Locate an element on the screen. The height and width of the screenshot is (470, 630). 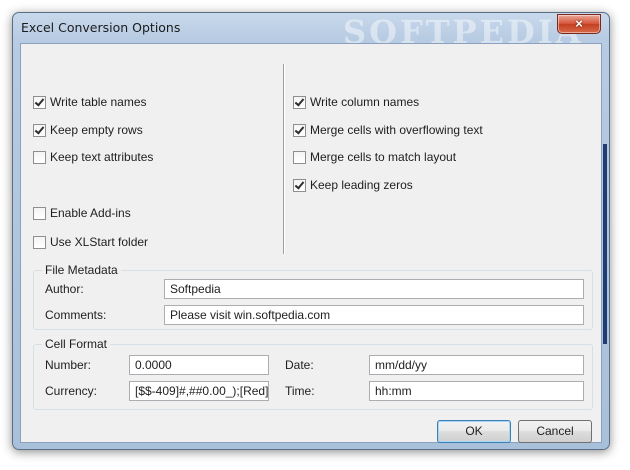
date-format-input: mm/dd/yy is located at coordinates (476, 365).